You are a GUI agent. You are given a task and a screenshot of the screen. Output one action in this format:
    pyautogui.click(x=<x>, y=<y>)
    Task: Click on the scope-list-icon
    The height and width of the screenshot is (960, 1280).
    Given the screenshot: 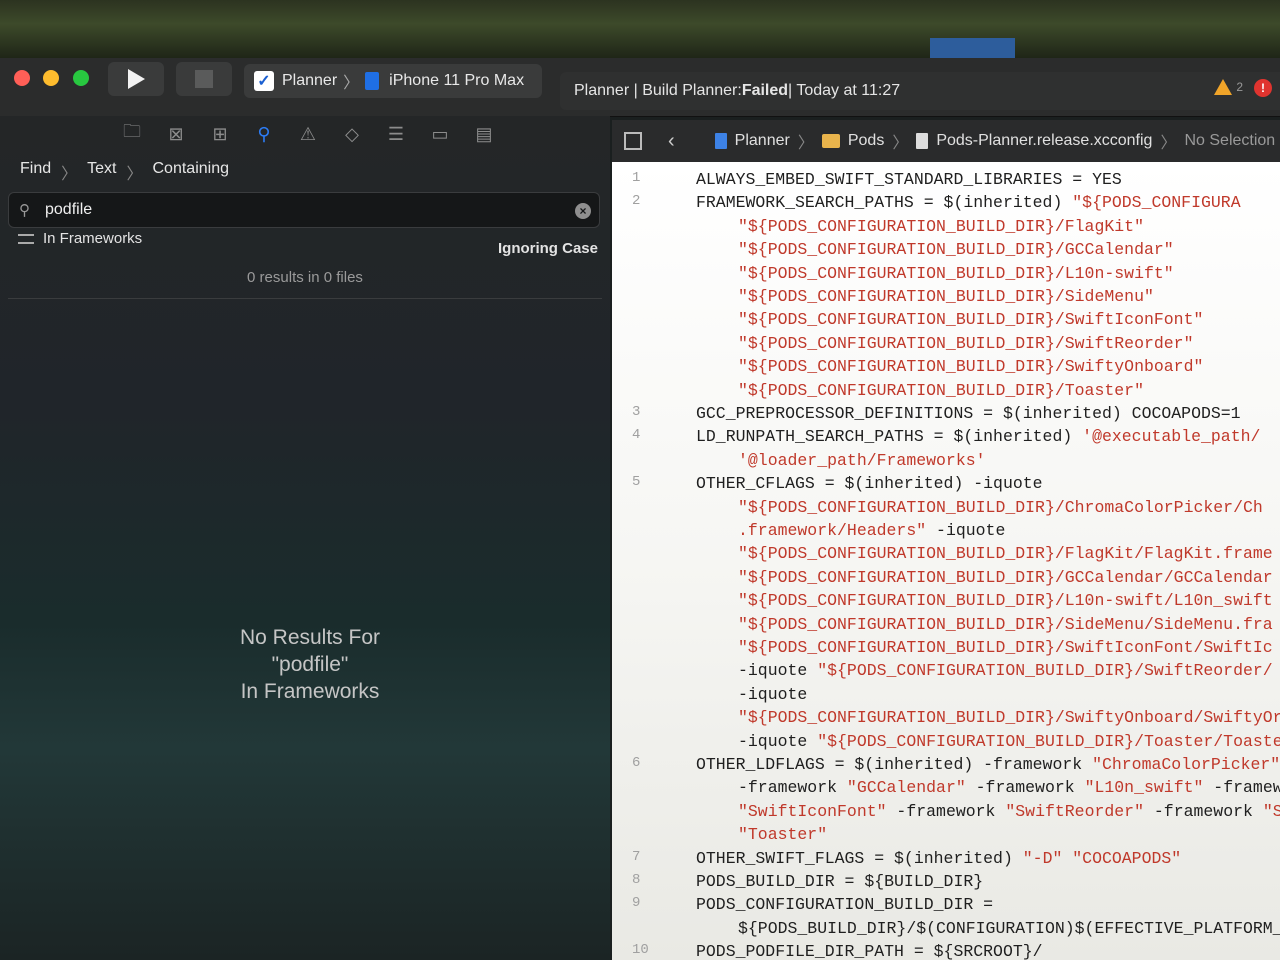 What is the action you would take?
    pyautogui.click(x=26, y=239)
    